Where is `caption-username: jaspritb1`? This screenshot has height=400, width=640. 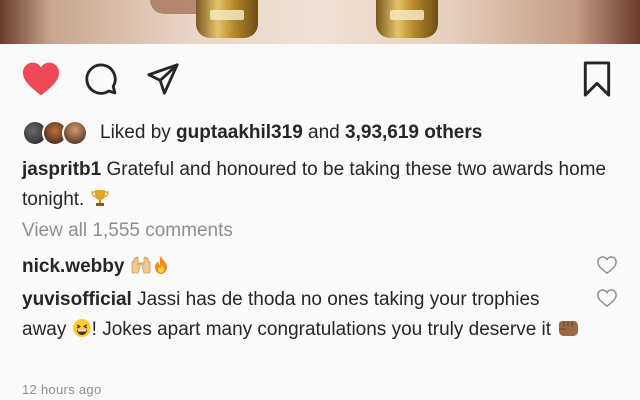 caption-username: jaspritb1 is located at coordinates (61, 169).